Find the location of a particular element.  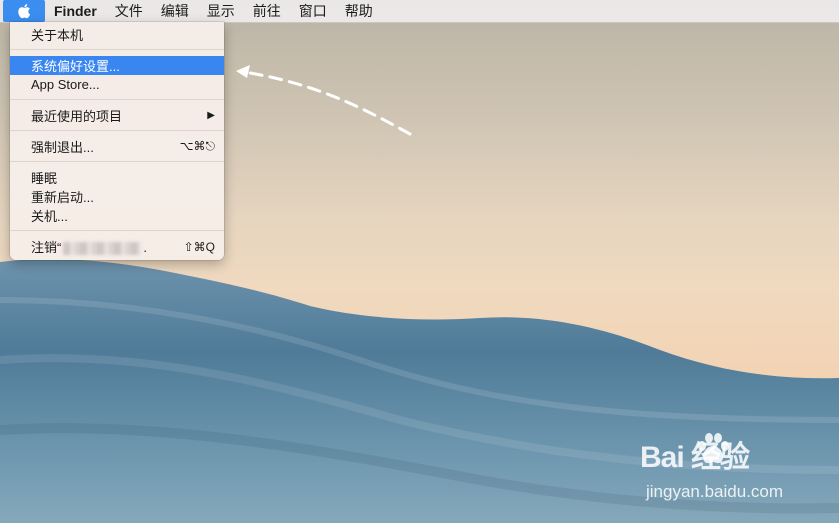

keyboard-shortcut: ⇧⌘Q is located at coordinates (199, 246).